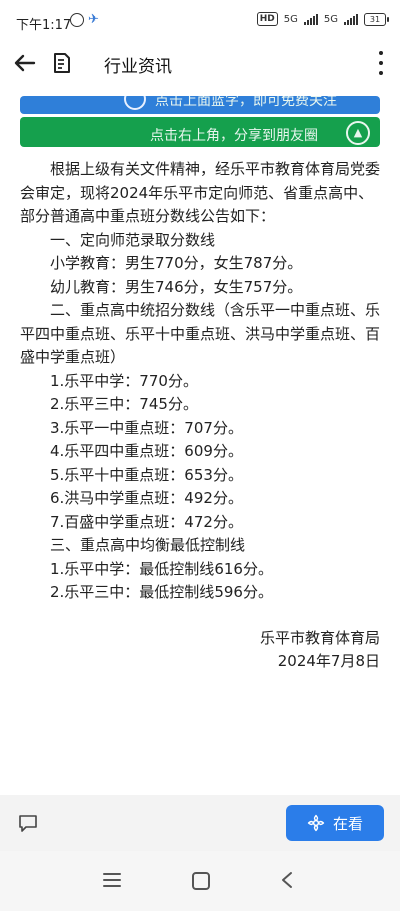 The width and height of the screenshot is (400, 911). What do you see at coordinates (135, 103) in the screenshot?
I see `pointer-icon` at bounding box center [135, 103].